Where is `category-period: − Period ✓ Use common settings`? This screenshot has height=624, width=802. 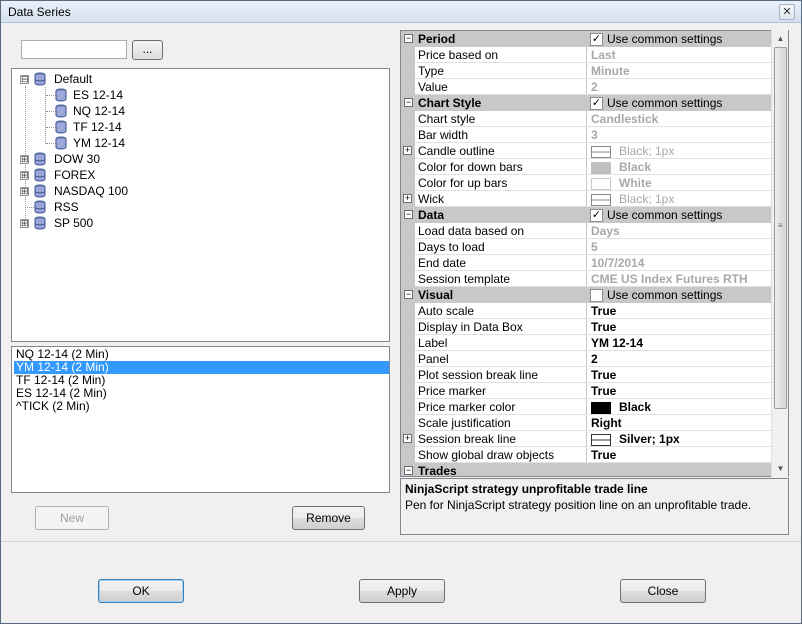 category-period: − Period ✓ Use common settings is located at coordinates (586, 39).